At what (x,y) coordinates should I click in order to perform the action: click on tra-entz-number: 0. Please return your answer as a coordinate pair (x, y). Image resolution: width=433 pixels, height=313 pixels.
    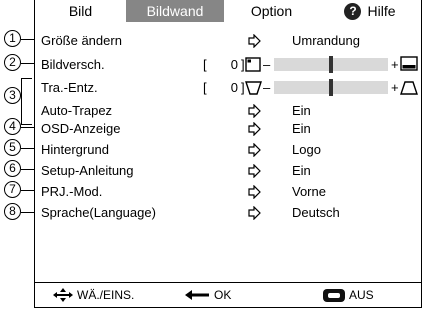
    Looking at the image, I should click on (234, 87).